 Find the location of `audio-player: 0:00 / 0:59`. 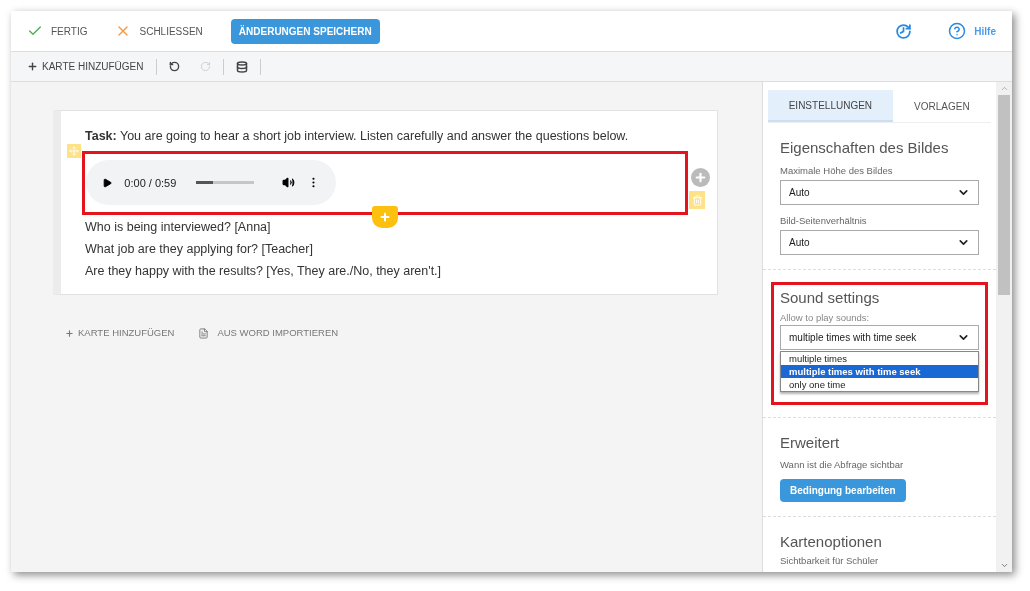

audio-player: 0:00 / 0:59 is located at coordinates (211, 183).